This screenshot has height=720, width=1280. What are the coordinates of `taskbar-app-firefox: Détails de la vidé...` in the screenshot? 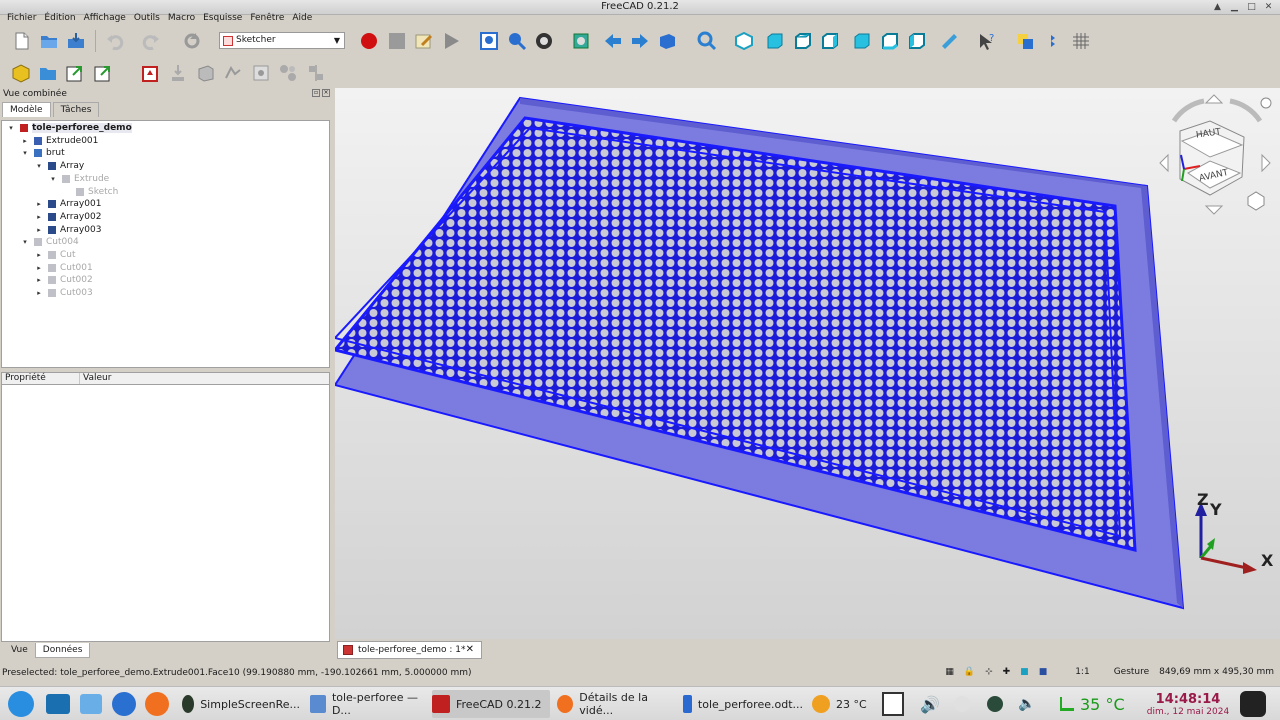 It's located at (616, 704).